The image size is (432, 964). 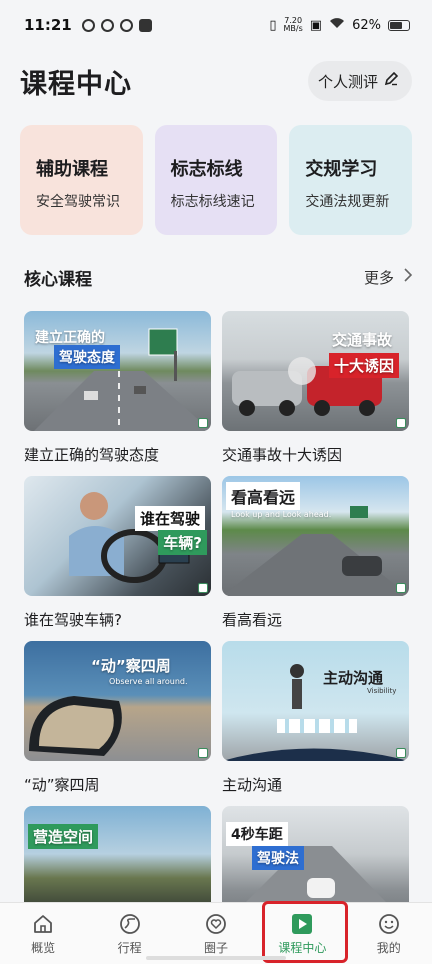 What do you see at coordinates (215, 947) in the screenshot?
I see `nav-label: 圈子` at bounding box center [215, 947].